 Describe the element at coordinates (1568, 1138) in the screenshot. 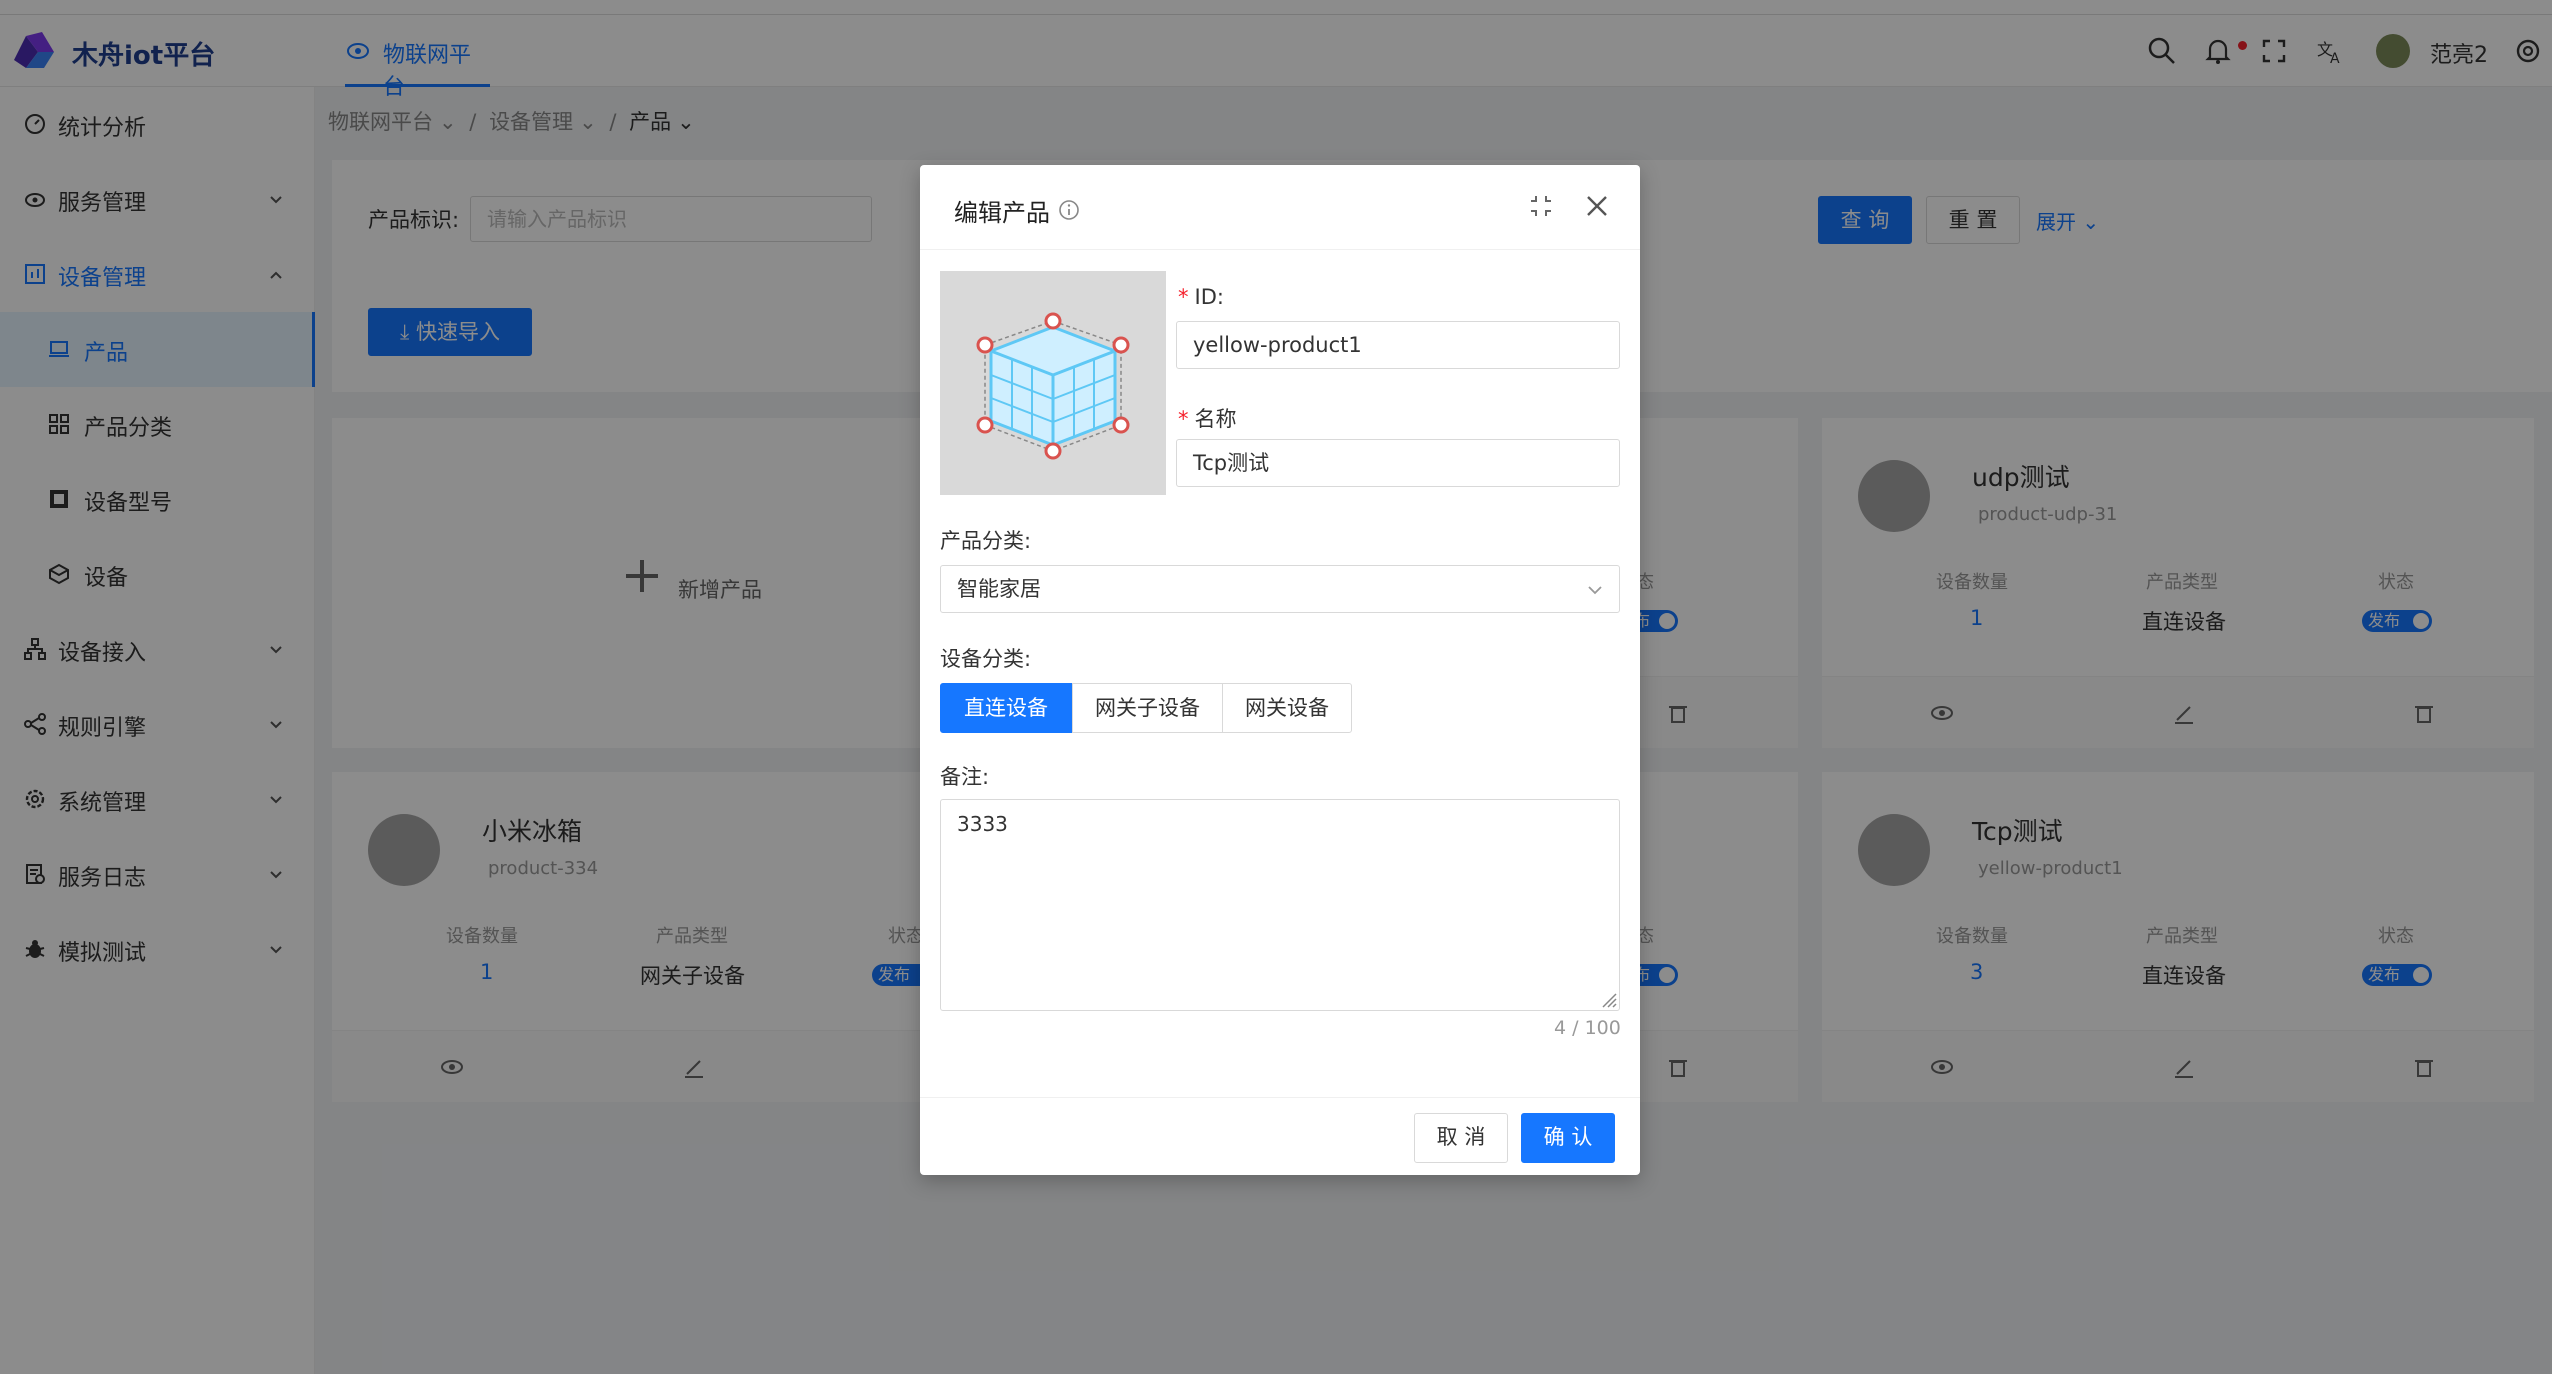

I see `confirm-button: 确 认` at that location.